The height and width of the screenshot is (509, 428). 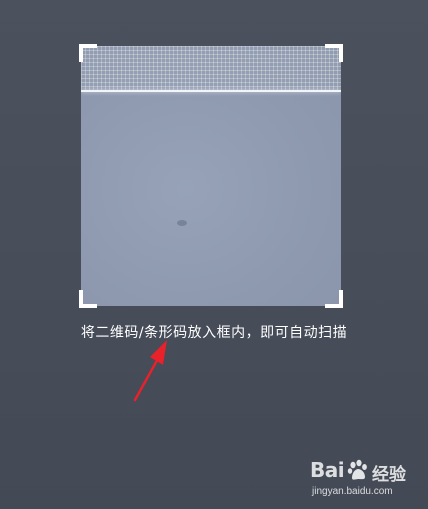 What do you see at coordinates (389, 475) in the screenshot?
I see `watermark-suffix: 经验` at bounding box center [389, 475].